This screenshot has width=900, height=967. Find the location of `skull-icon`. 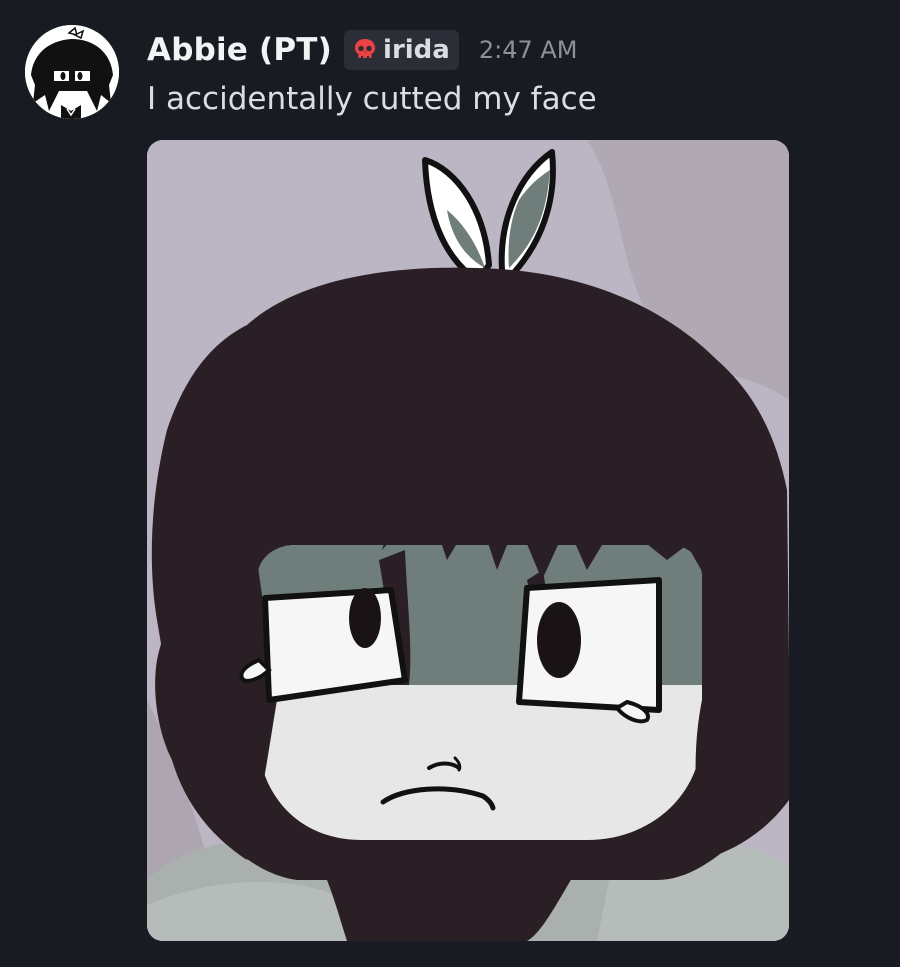

skull-icon is located at coordinates (365, 48).